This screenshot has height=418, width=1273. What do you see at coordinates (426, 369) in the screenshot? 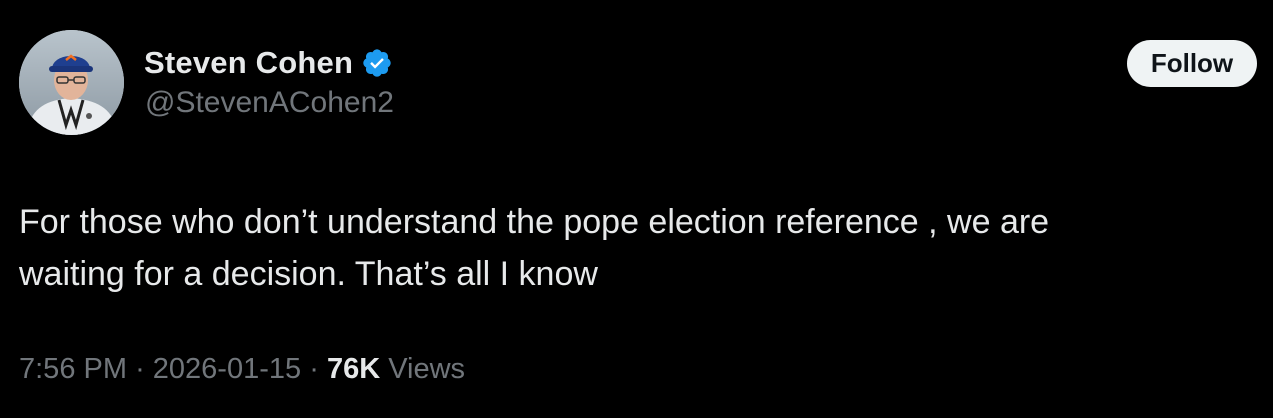
I see `views-label: Views` at bounding box center [426, 369].